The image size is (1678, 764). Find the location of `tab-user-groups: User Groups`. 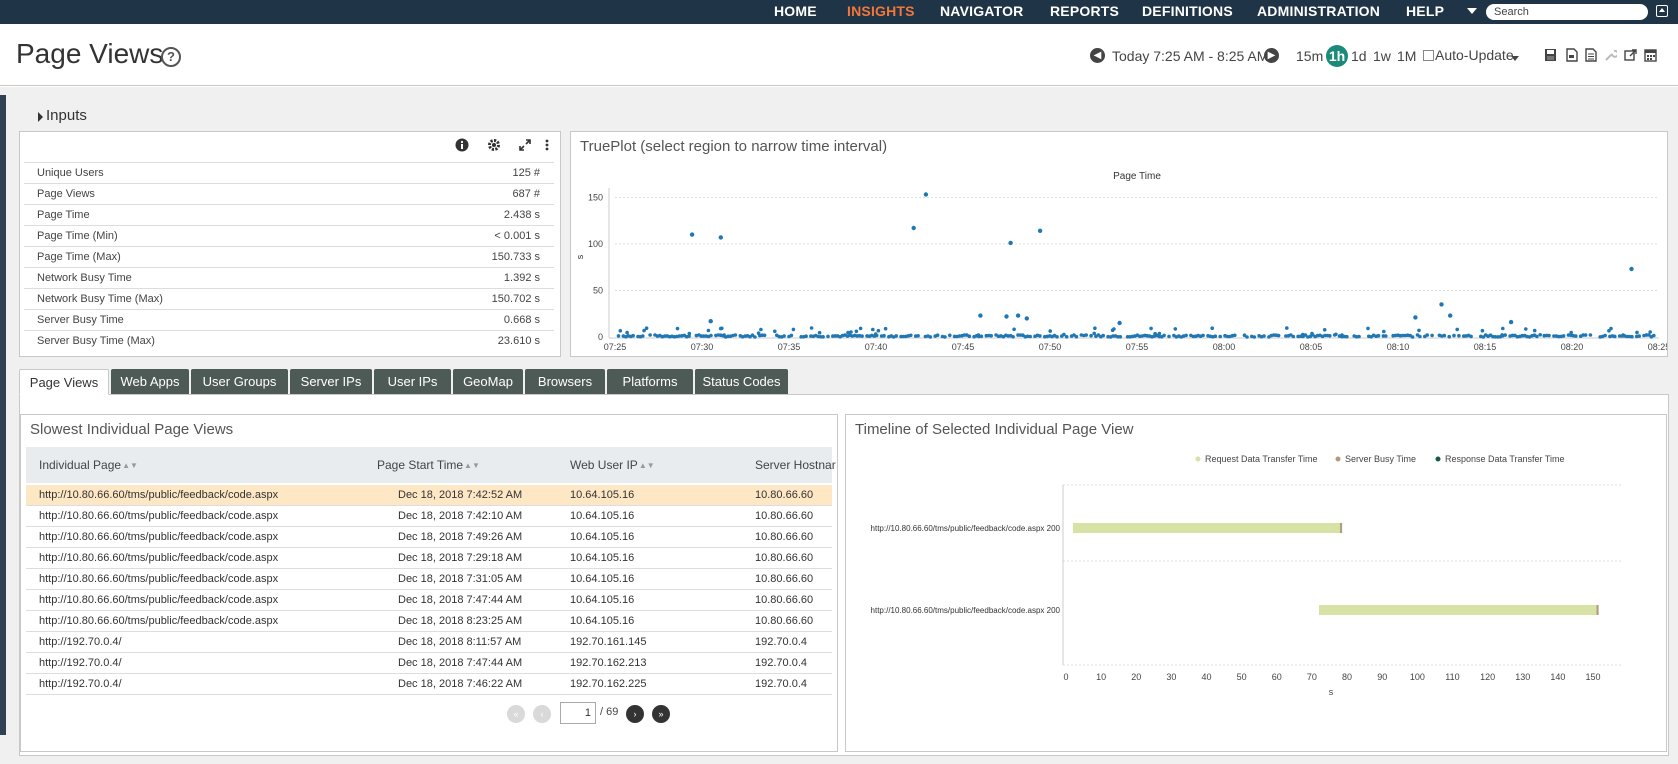

tab-user-groups: User Groups is located at coordinates (239, 381).